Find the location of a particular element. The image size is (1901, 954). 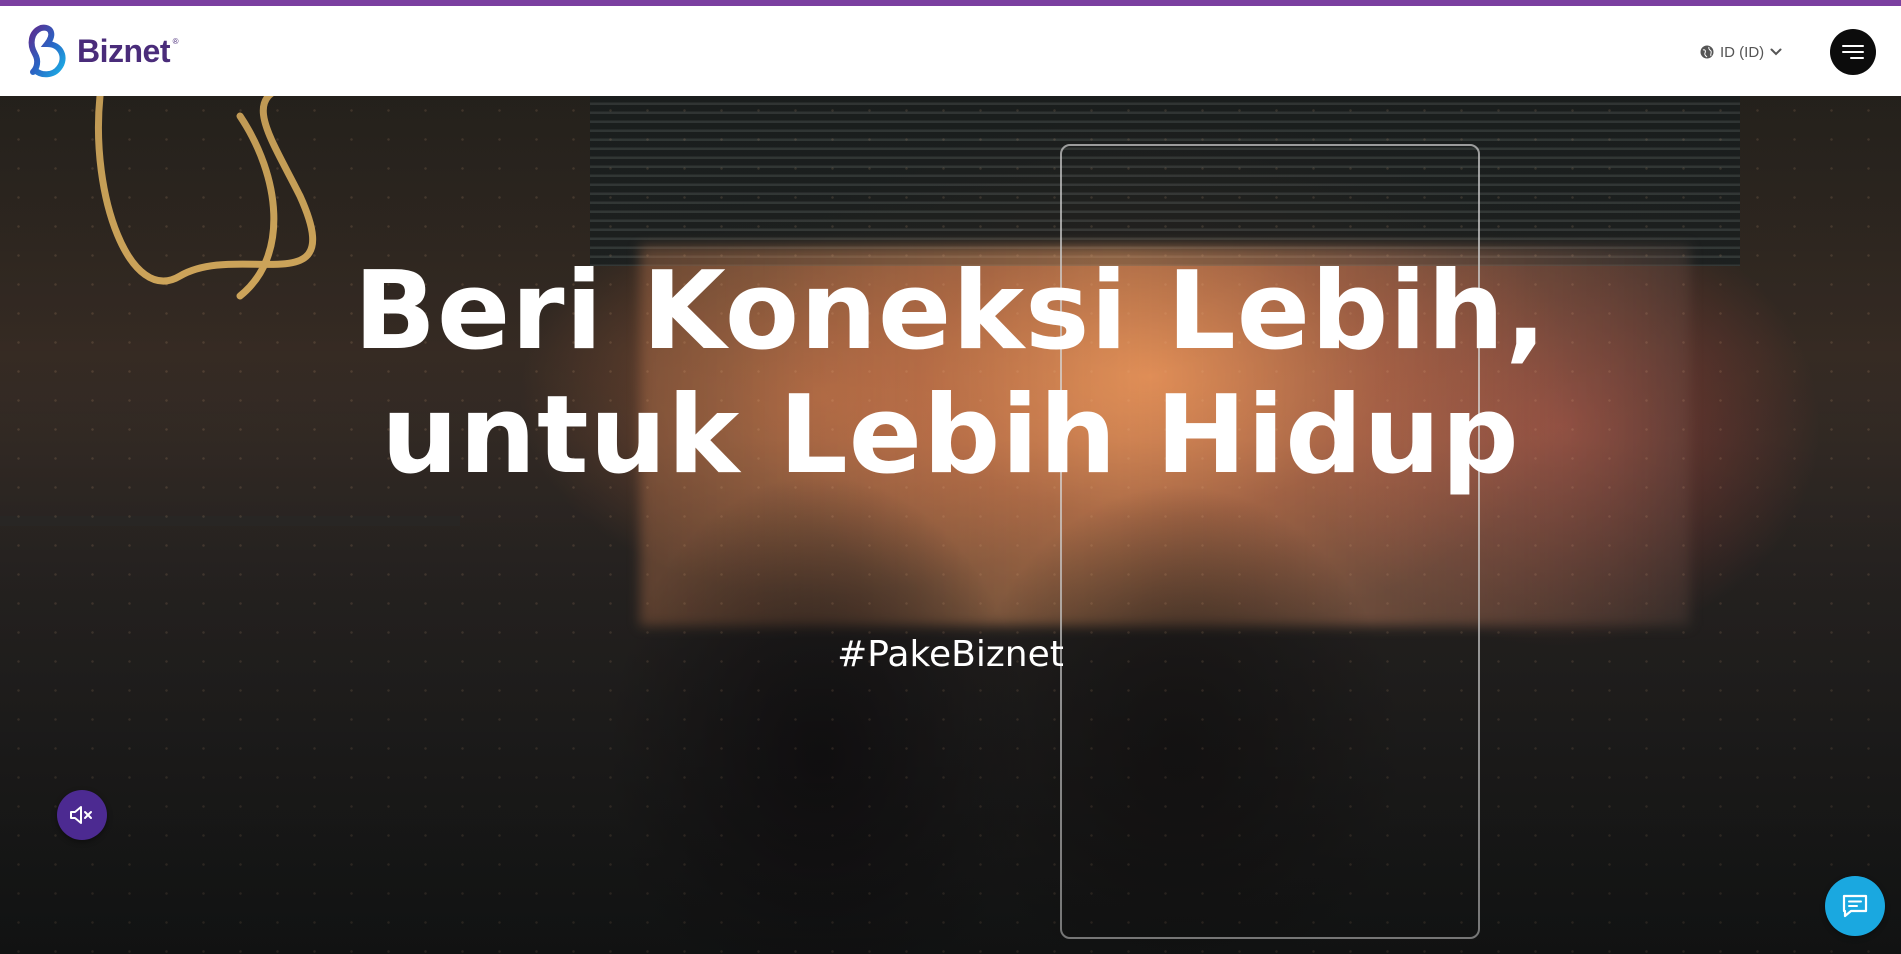

registered-mark: ® is located at coordinates (175, 41).